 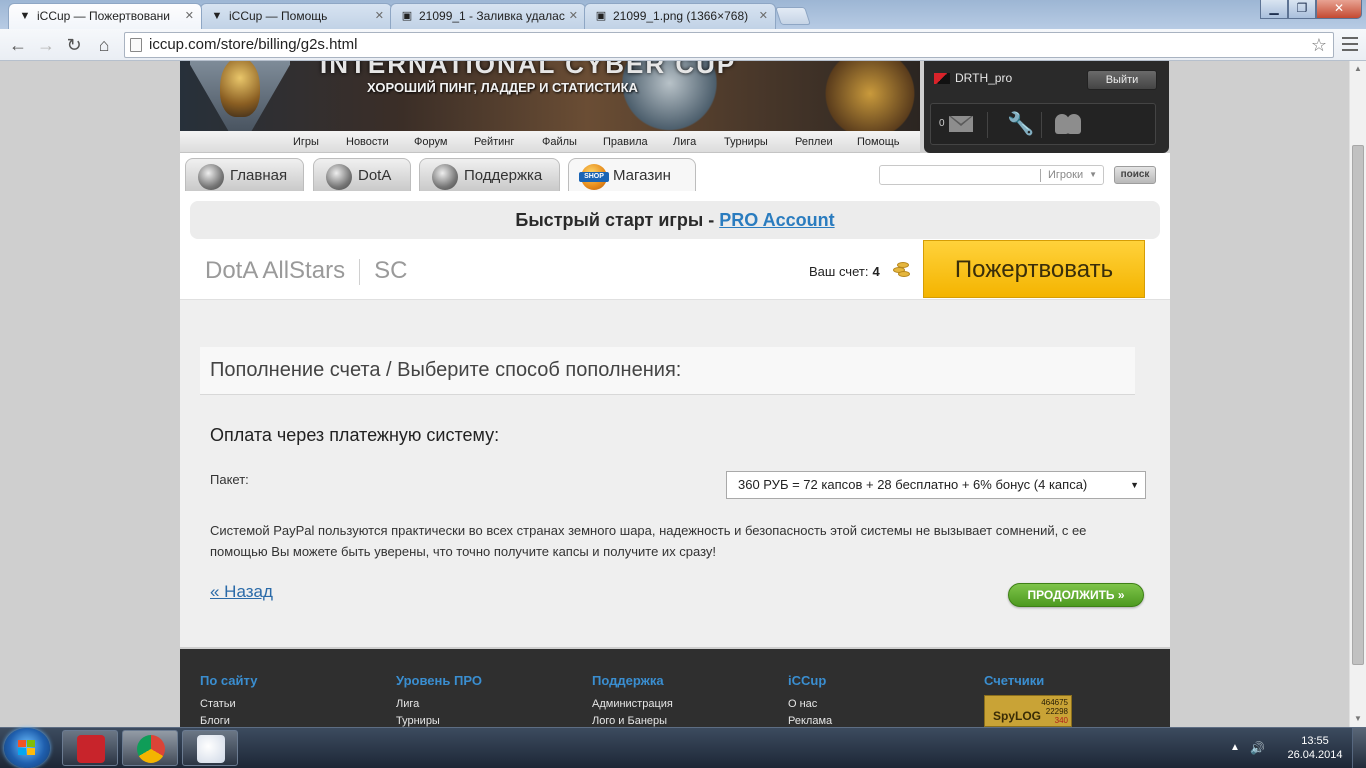 What do you see at coordinates (1020, 124) in the screenshot?
I see `wrench-icon: 🔧` at bounding box center [1020, 124].